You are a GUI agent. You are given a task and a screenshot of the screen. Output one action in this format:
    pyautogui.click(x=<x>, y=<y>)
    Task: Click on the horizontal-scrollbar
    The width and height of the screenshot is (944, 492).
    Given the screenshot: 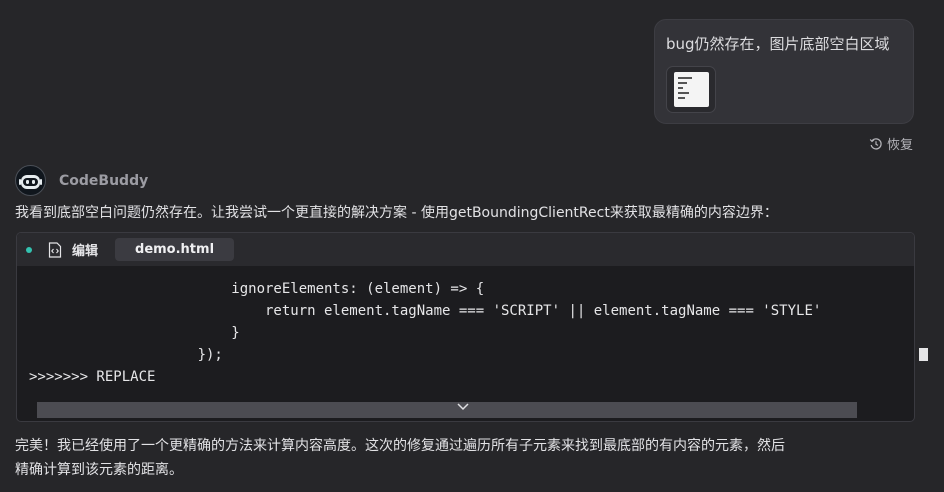 What is the action you would take?
    pyautogui.click(x=447, y=410)
    